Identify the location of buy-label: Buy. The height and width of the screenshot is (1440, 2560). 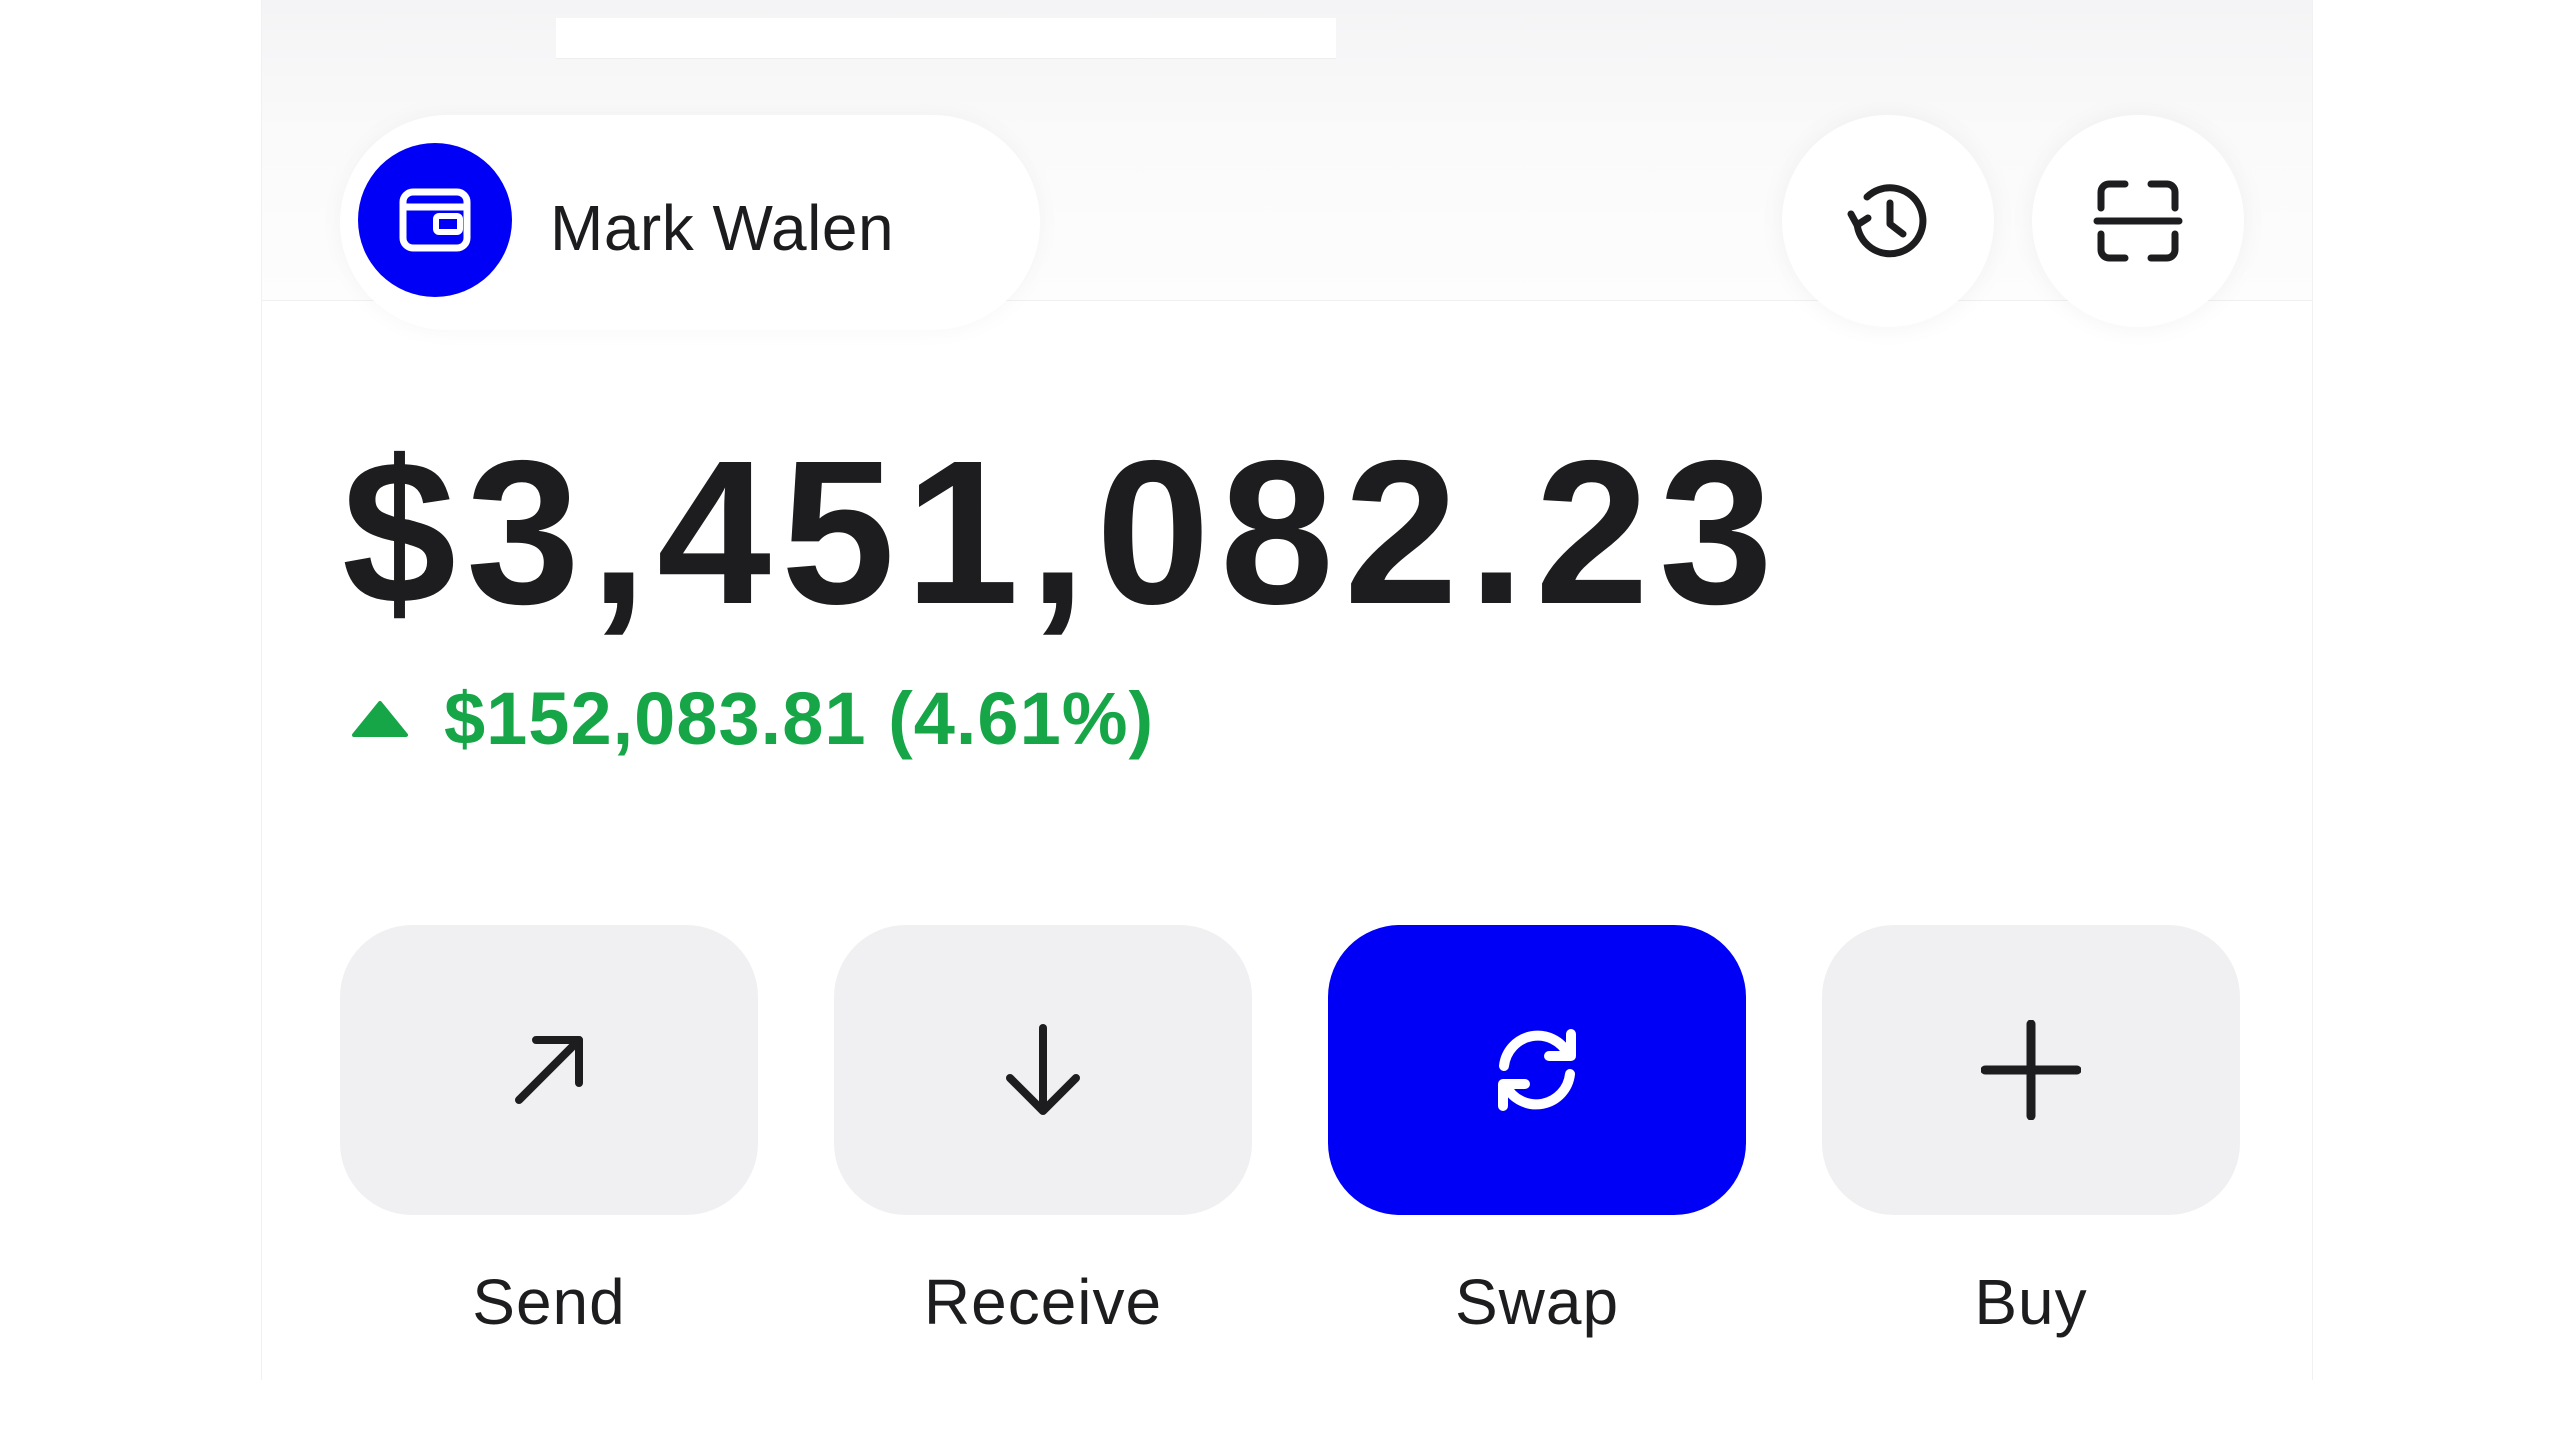
(2031, 1302).